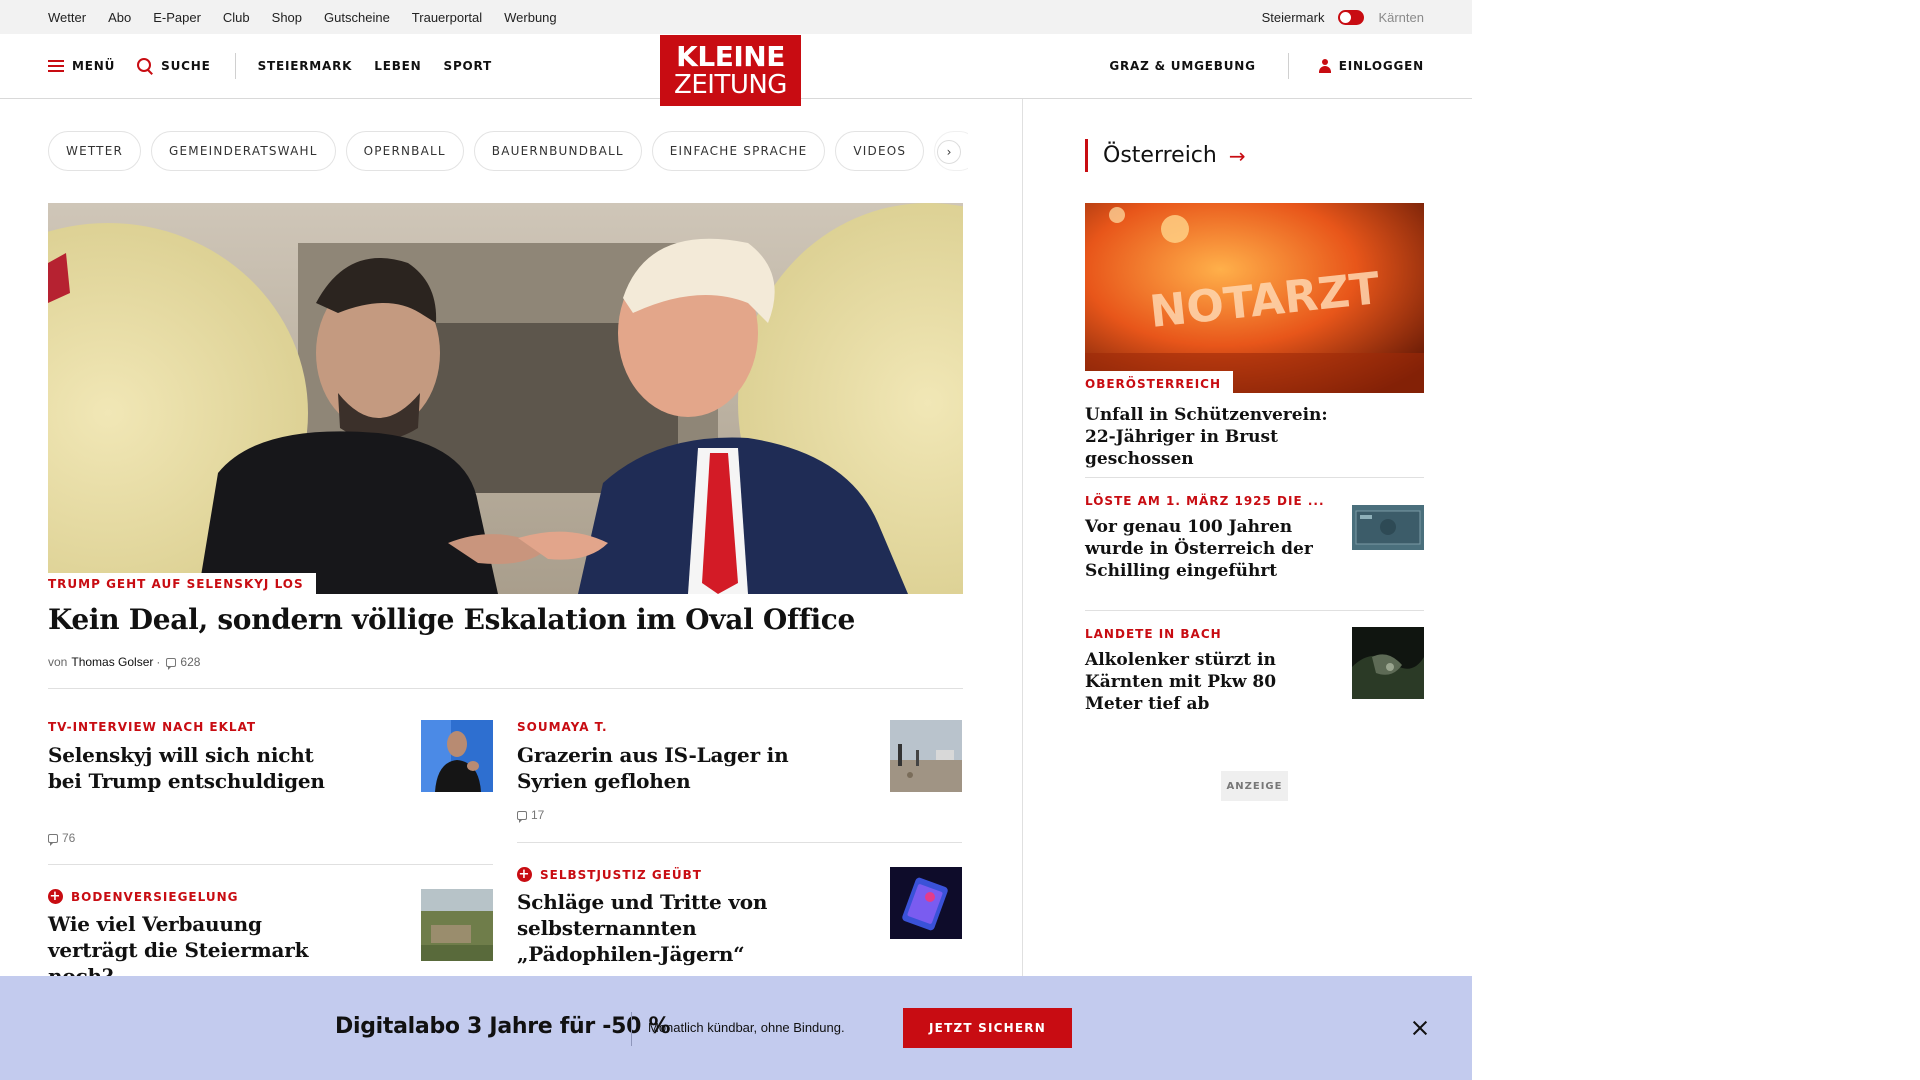 Image resolution: width=1920 pixels, height=1080 pixels. What do you see at coordinates (1351, 17) in the screenshot?
I see `region-toggle` at bounding box center [1351, 17].